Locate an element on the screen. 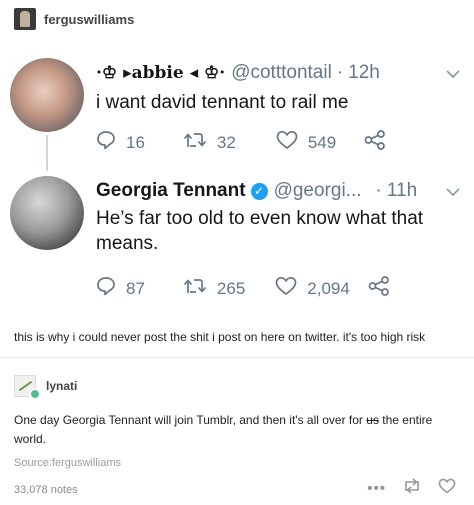 Image resolution: width=474 pixels, height=505 pixels. tweet-header: ·♔ ▸abbie ◂ ♔· @cotttontail · 12h is located at coordinates (238, 73).